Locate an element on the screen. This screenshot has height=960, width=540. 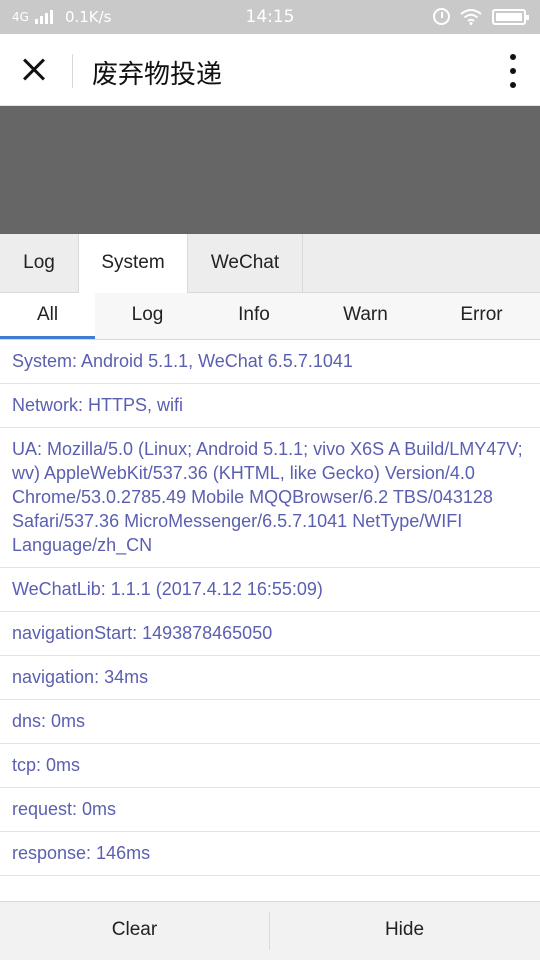
subtab-info: Info is located at coordinates (254, 316).